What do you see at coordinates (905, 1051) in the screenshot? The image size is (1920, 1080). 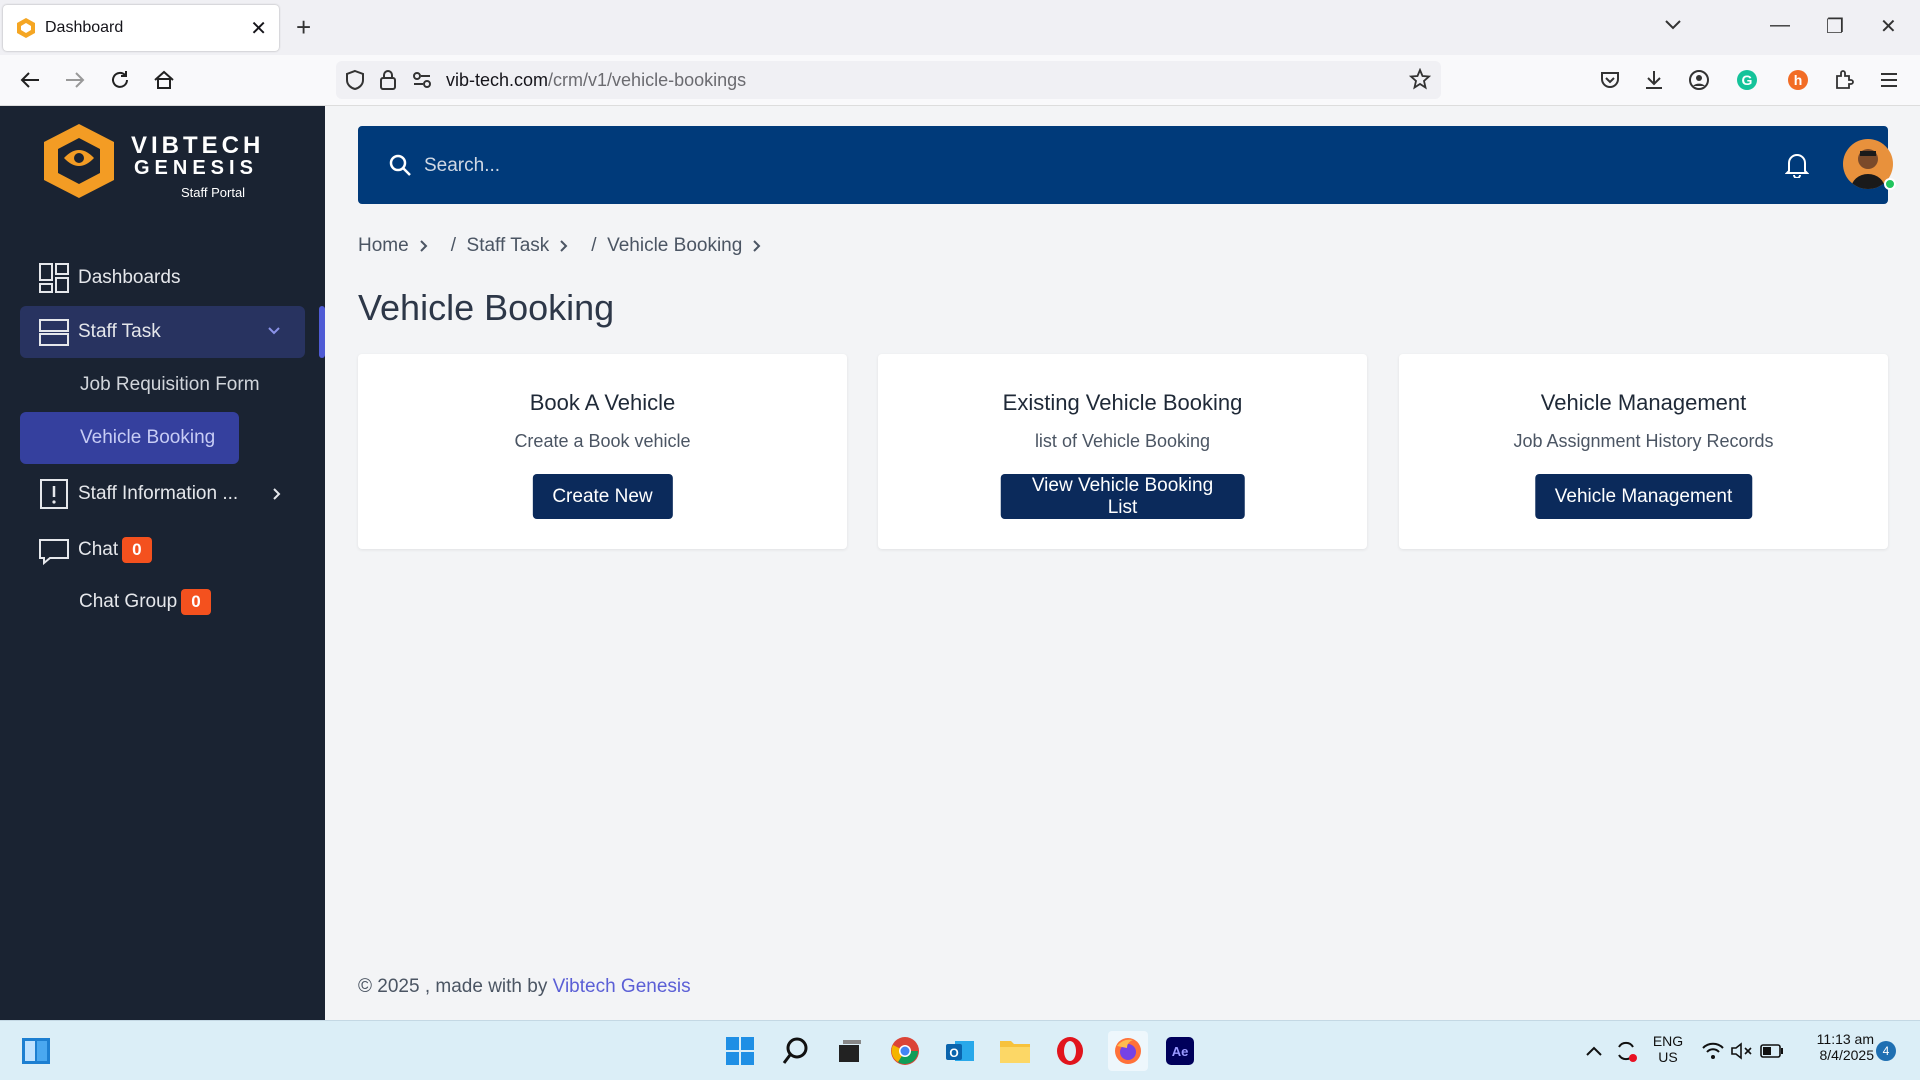 I see `chrome-icon` at bounding box center [905, 1051].